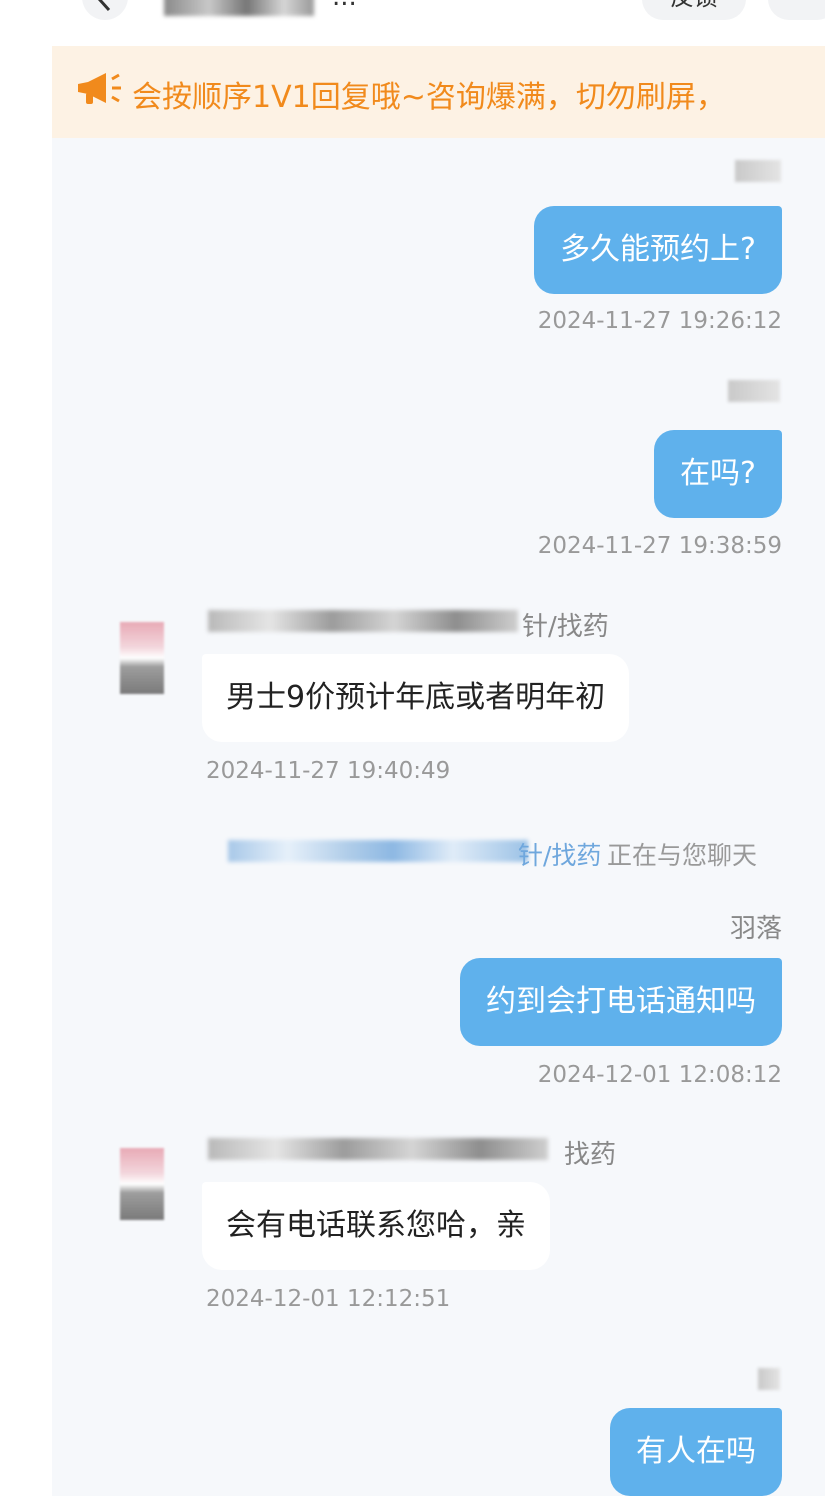  Describe the element at coordinates (694, 10) in the screenshot. I see `feedback-button: 反馈` at that location.